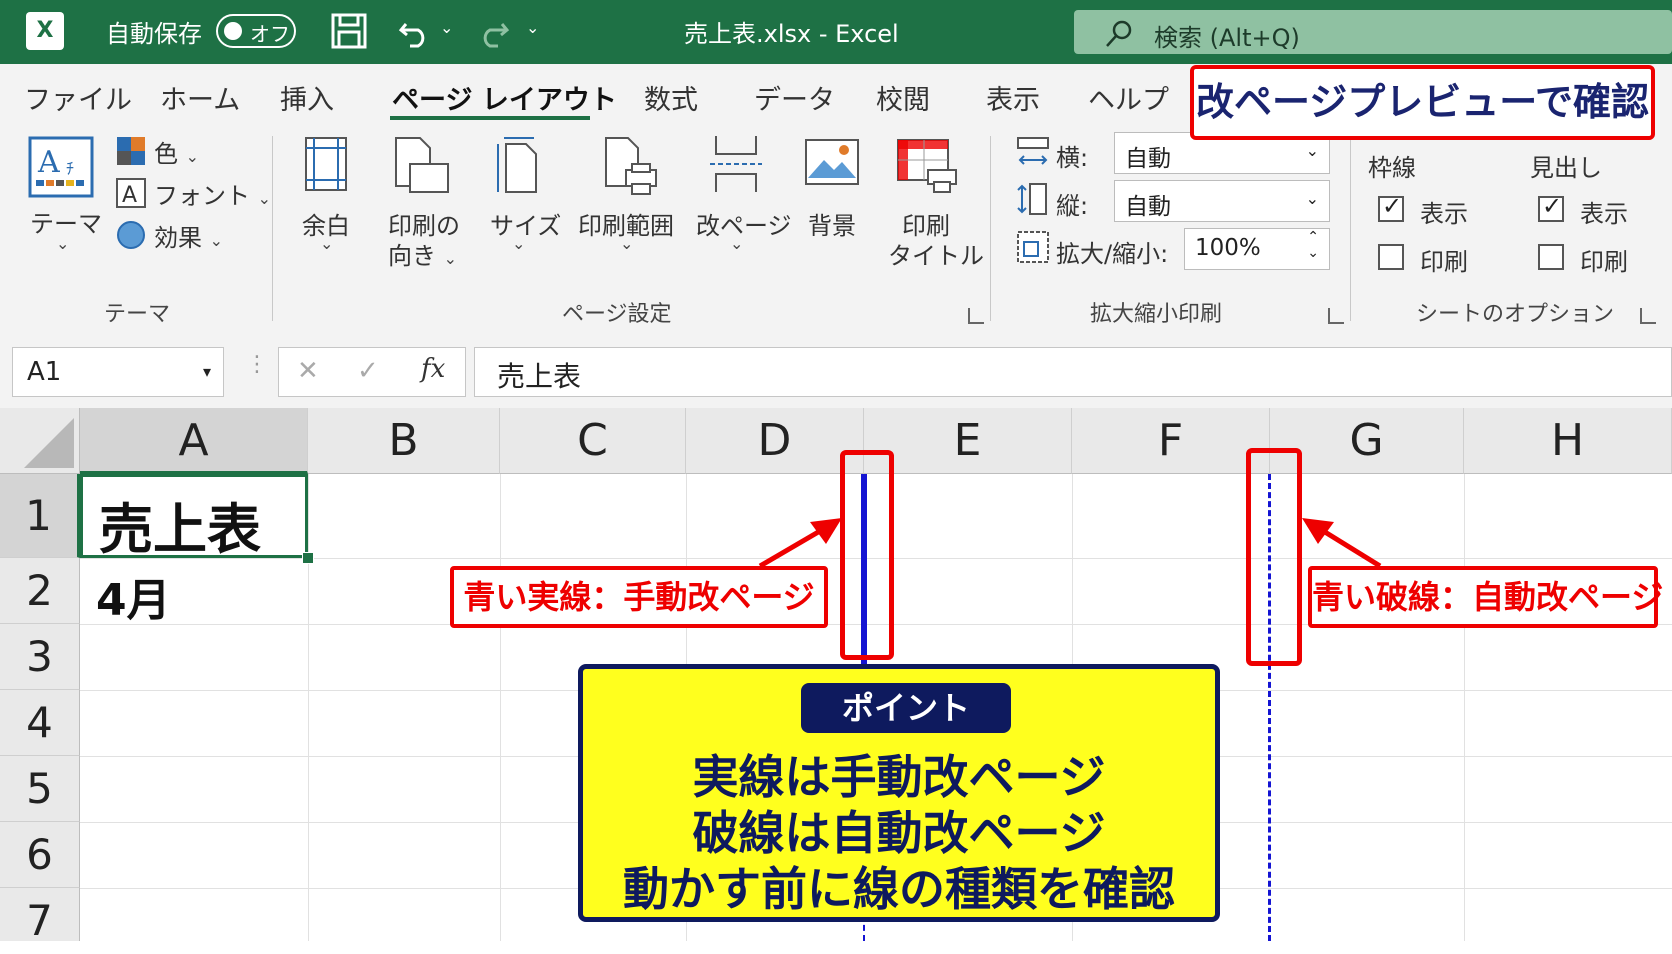 The image size is (1672, 954). Describe the element at coordinates (899, 889) in the screenshot. I see `point-line-3: 動かす前に線の種類を確認` at that location.